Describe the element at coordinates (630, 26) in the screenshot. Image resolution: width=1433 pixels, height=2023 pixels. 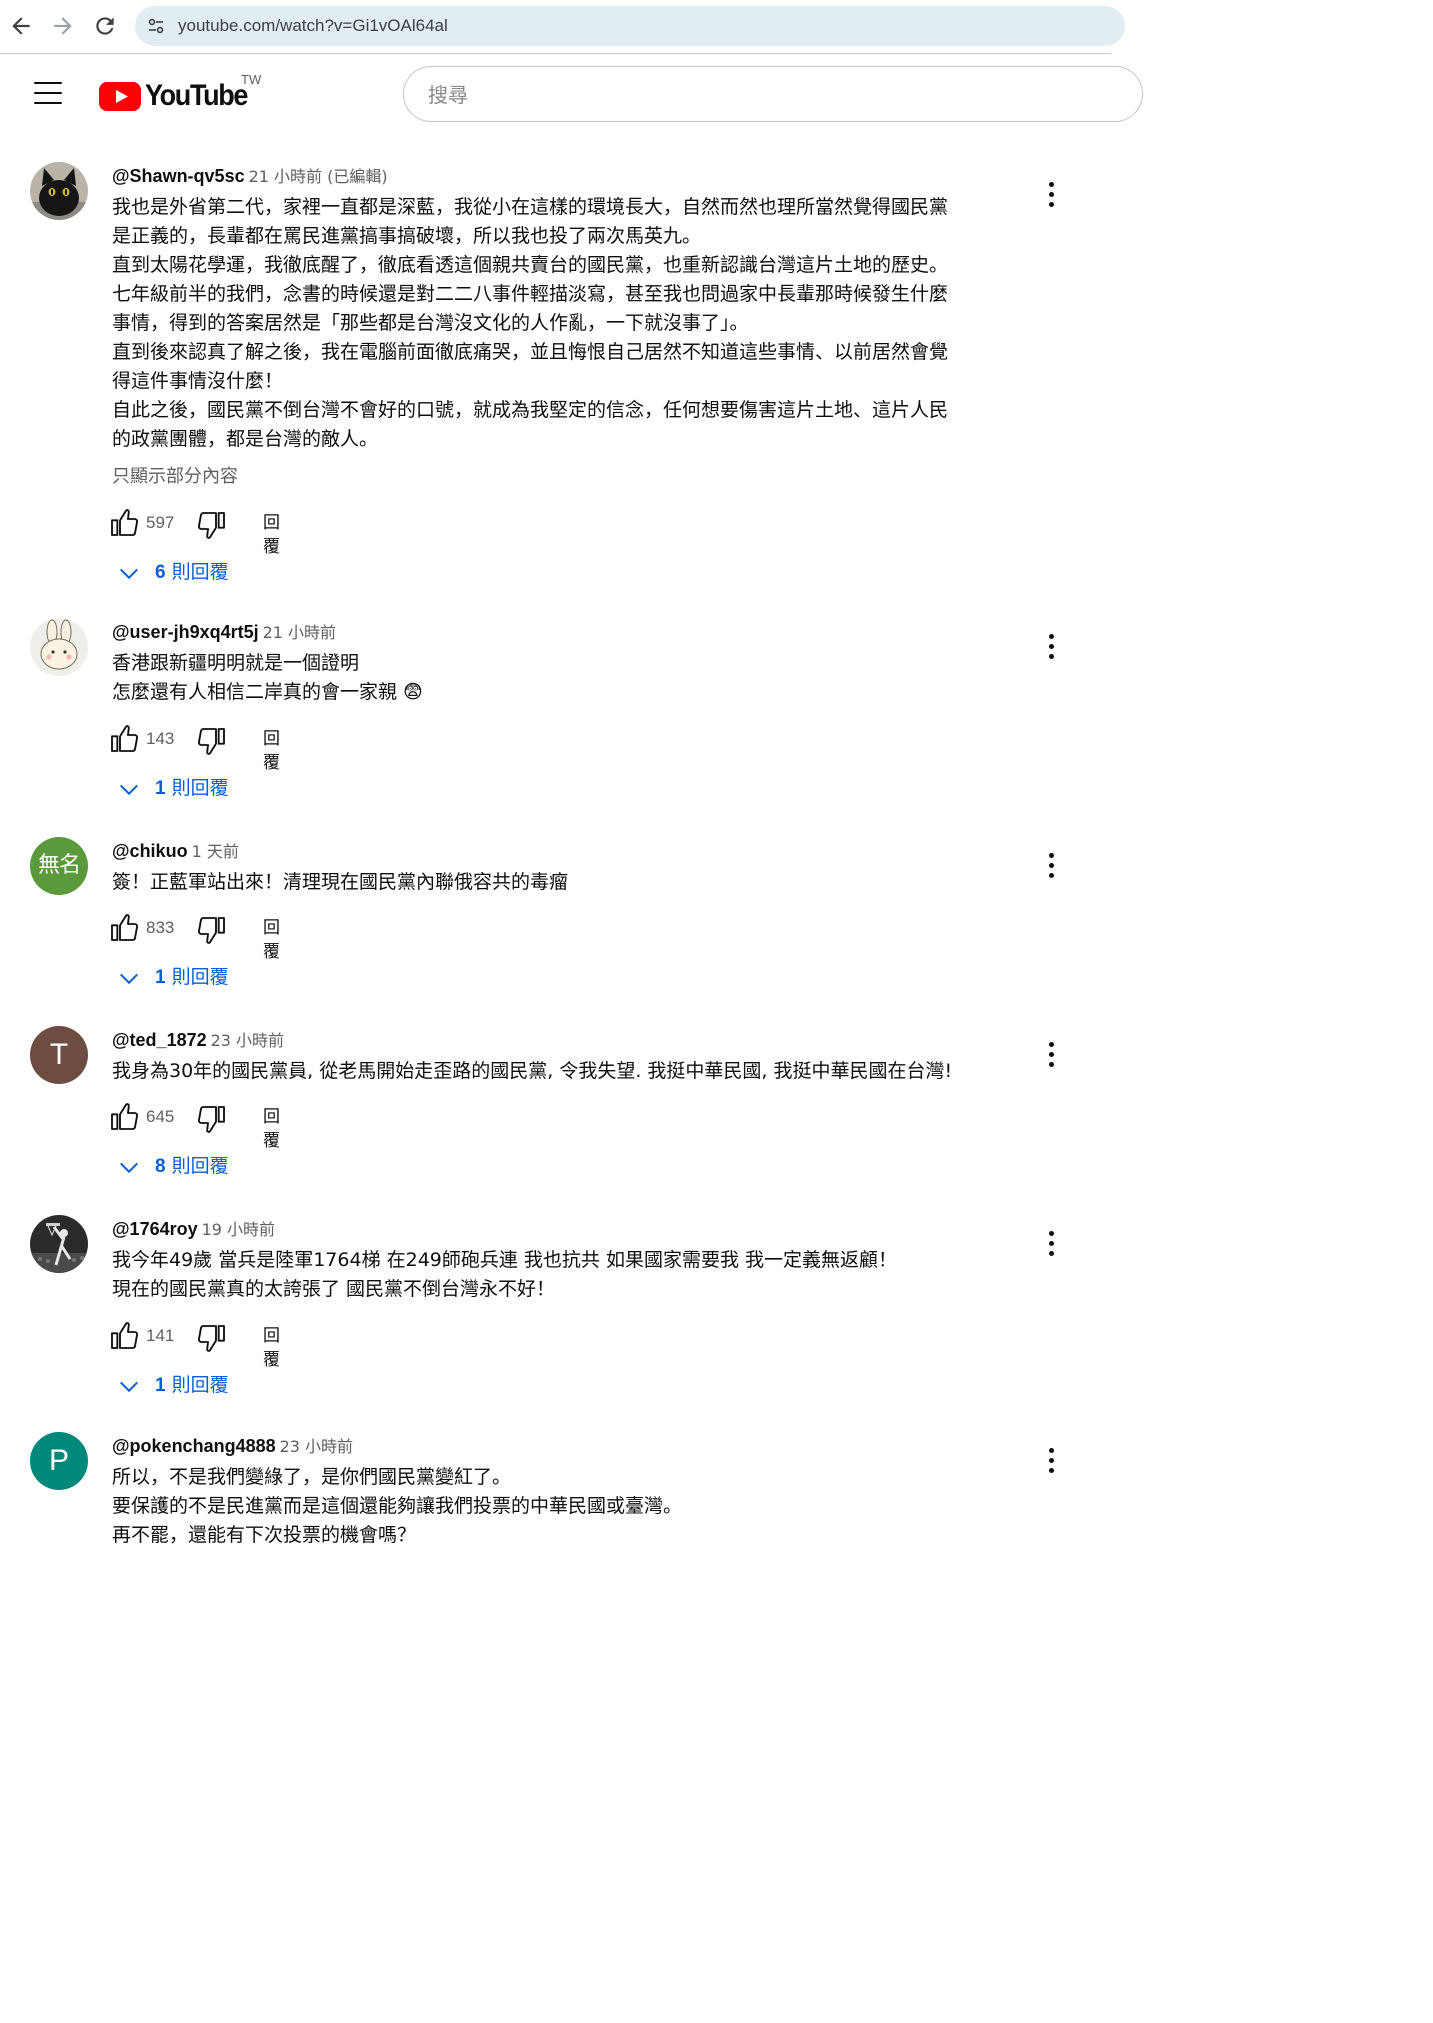
I see `address-bar: youtube.com/watch?v=Gi1vOAl64al` at that location.